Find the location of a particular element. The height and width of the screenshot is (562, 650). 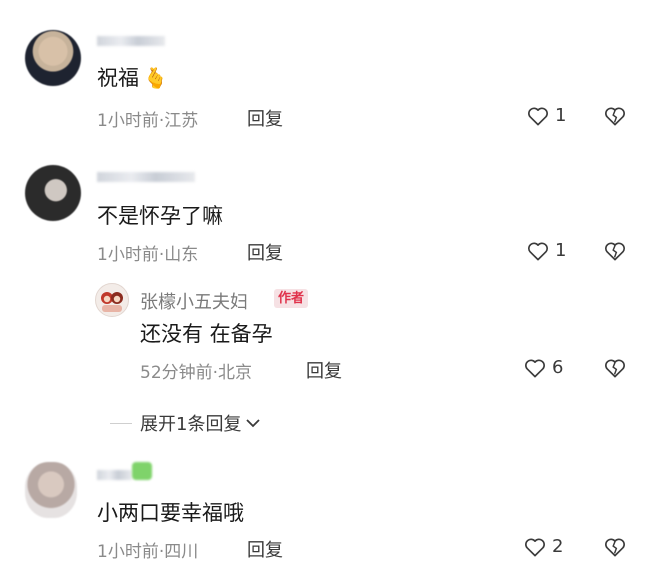

like-button: 2 is located at coordinates (543, 546).